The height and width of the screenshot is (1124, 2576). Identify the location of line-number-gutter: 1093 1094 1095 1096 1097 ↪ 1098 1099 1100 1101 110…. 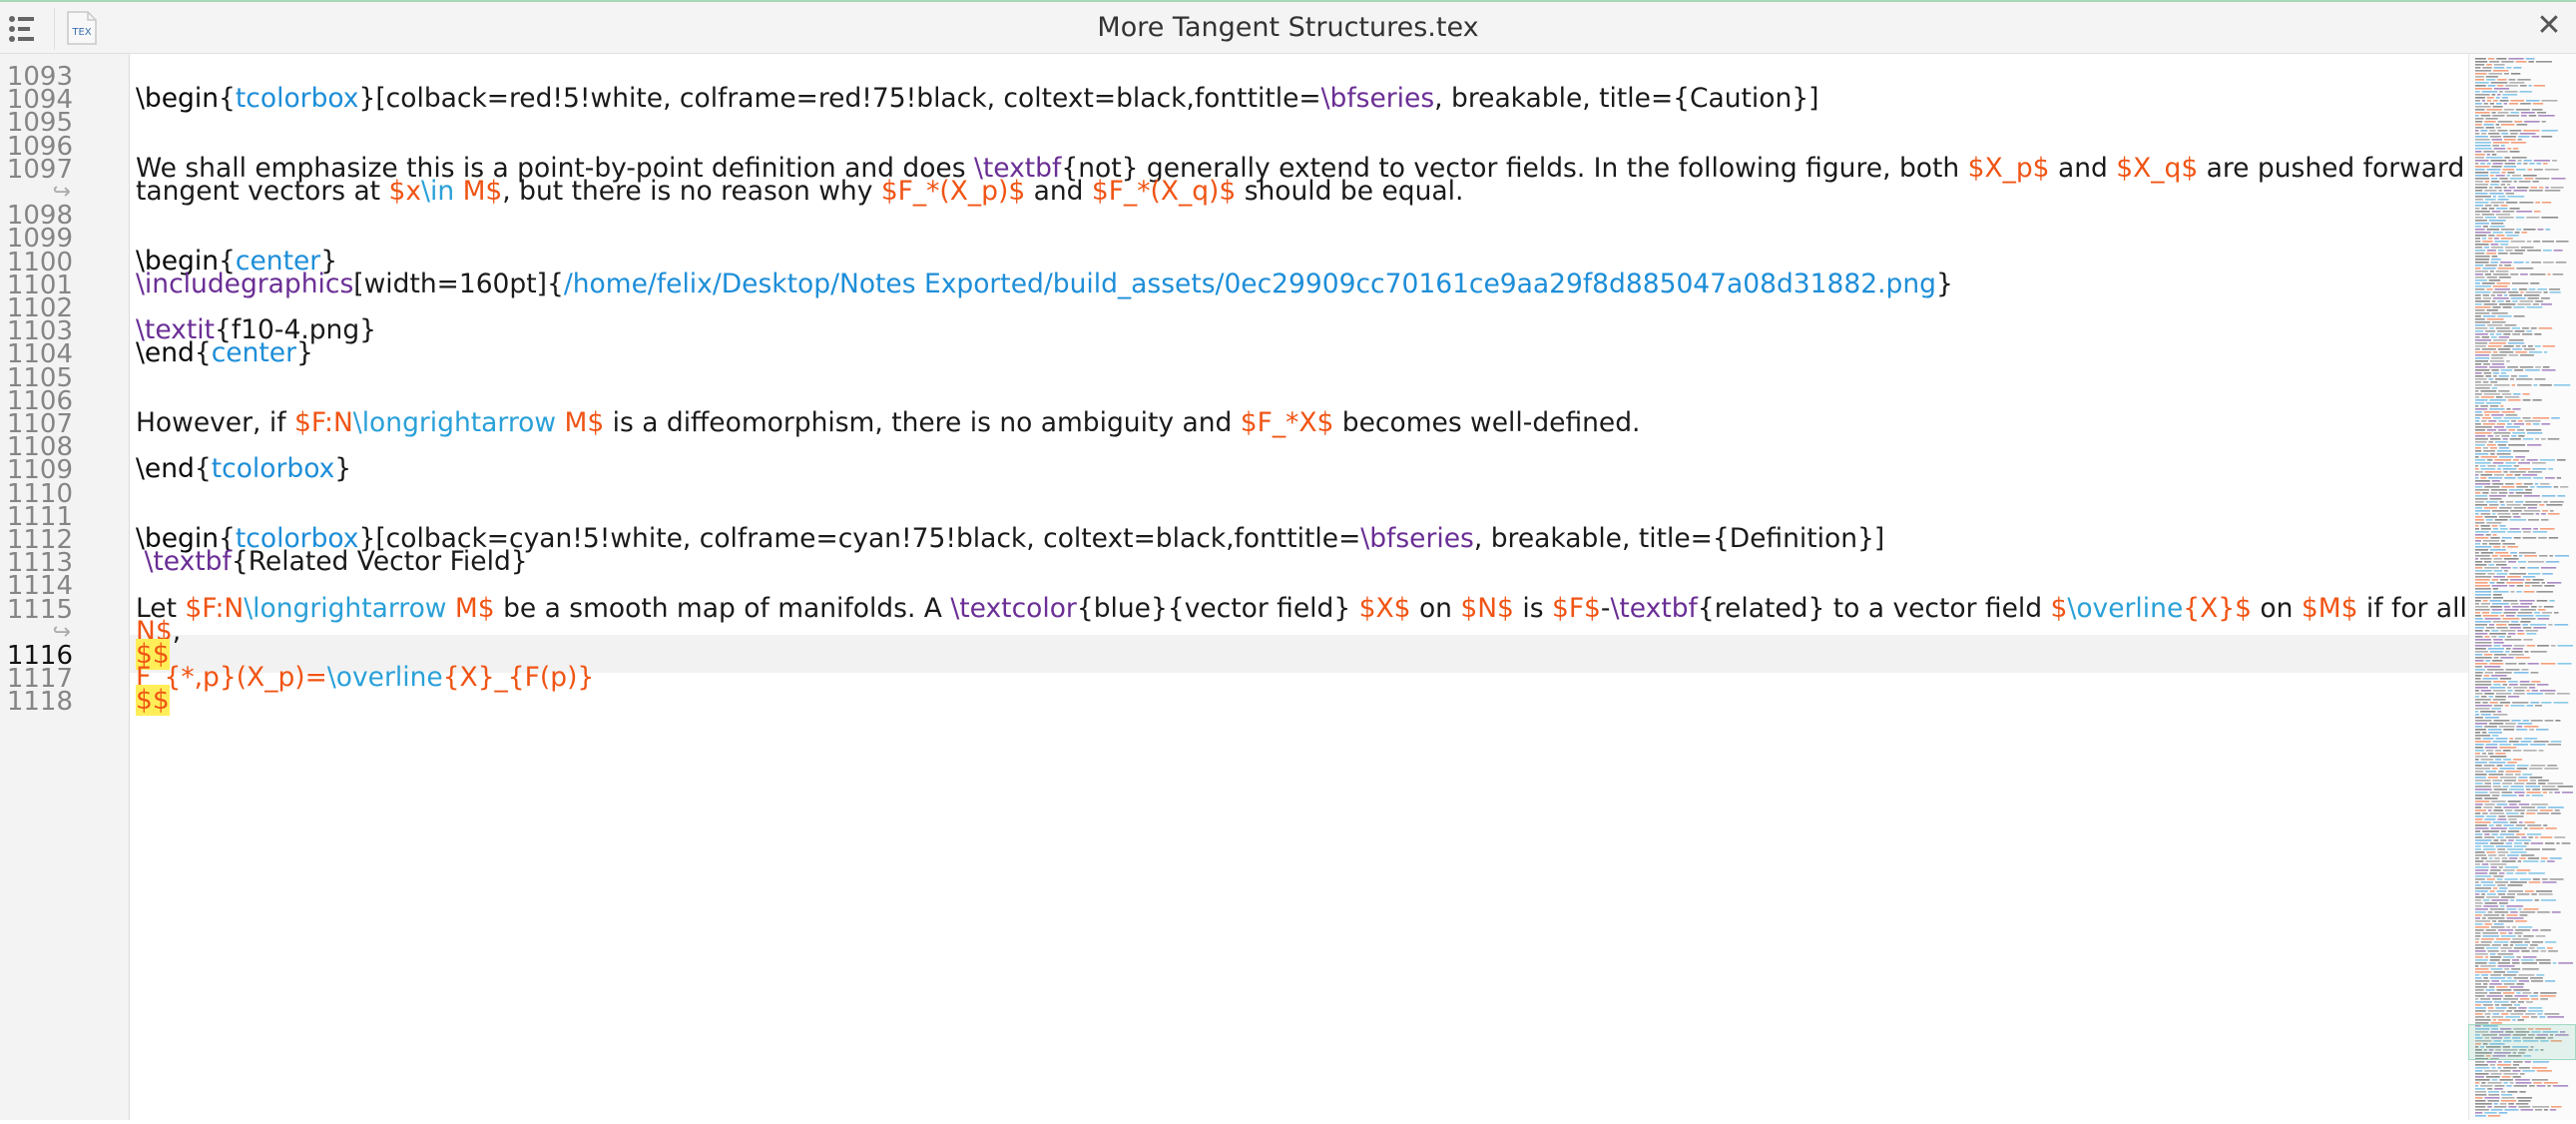
(65, 587).